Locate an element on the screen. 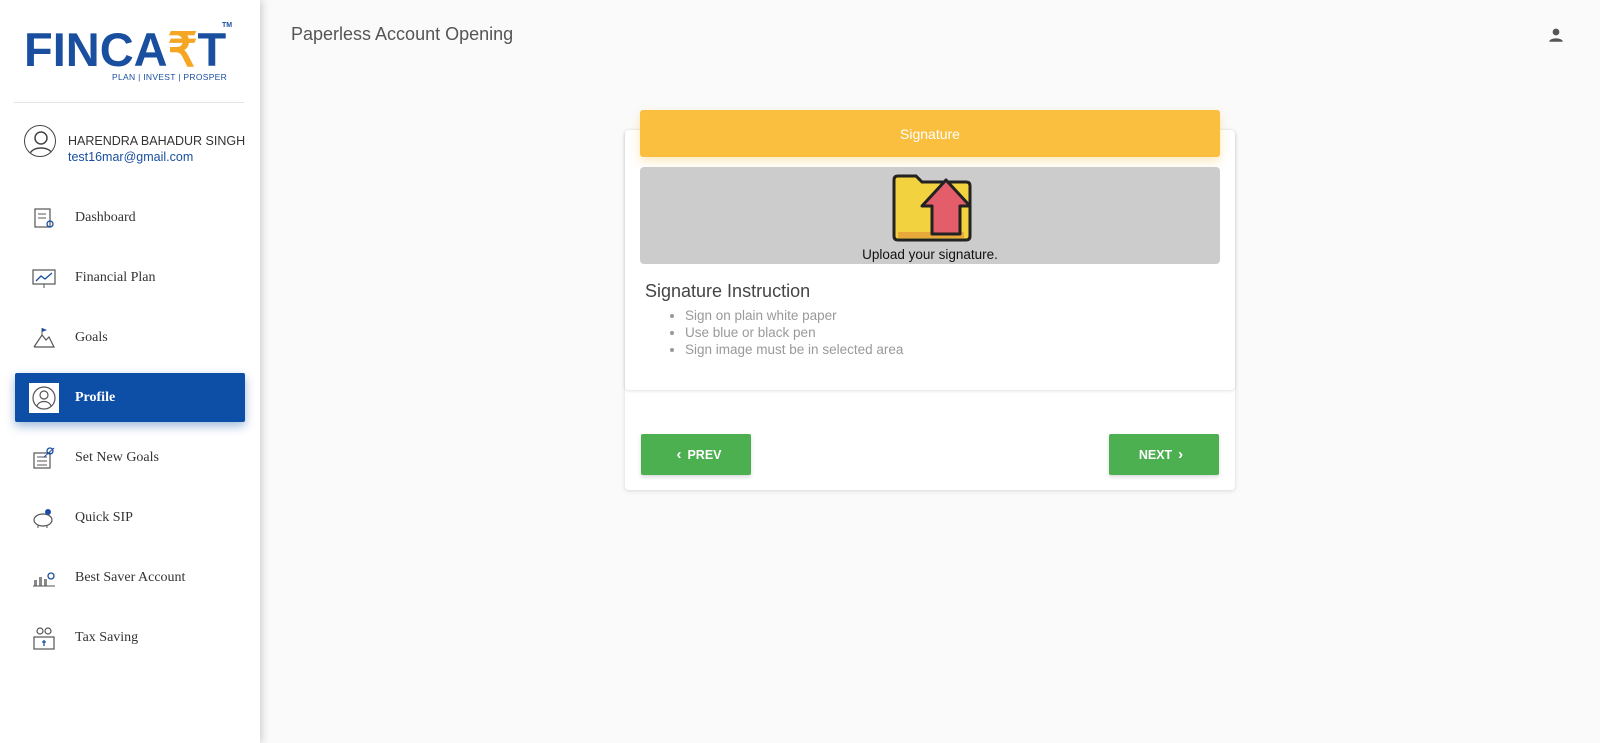 The image size is (1600, 743). dashboard-icon is located at coordinates (44, 218).